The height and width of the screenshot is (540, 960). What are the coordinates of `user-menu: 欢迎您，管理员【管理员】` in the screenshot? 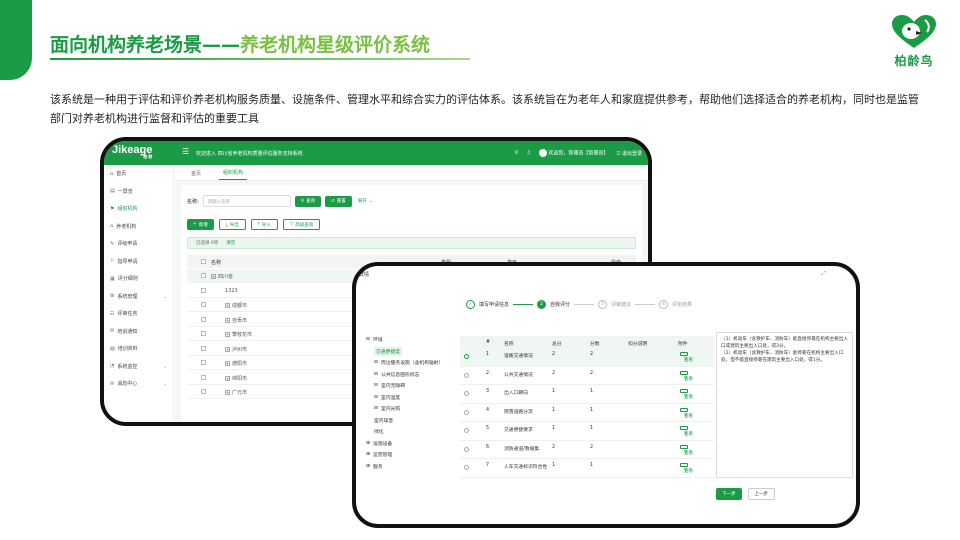 It's located at (573, 153).